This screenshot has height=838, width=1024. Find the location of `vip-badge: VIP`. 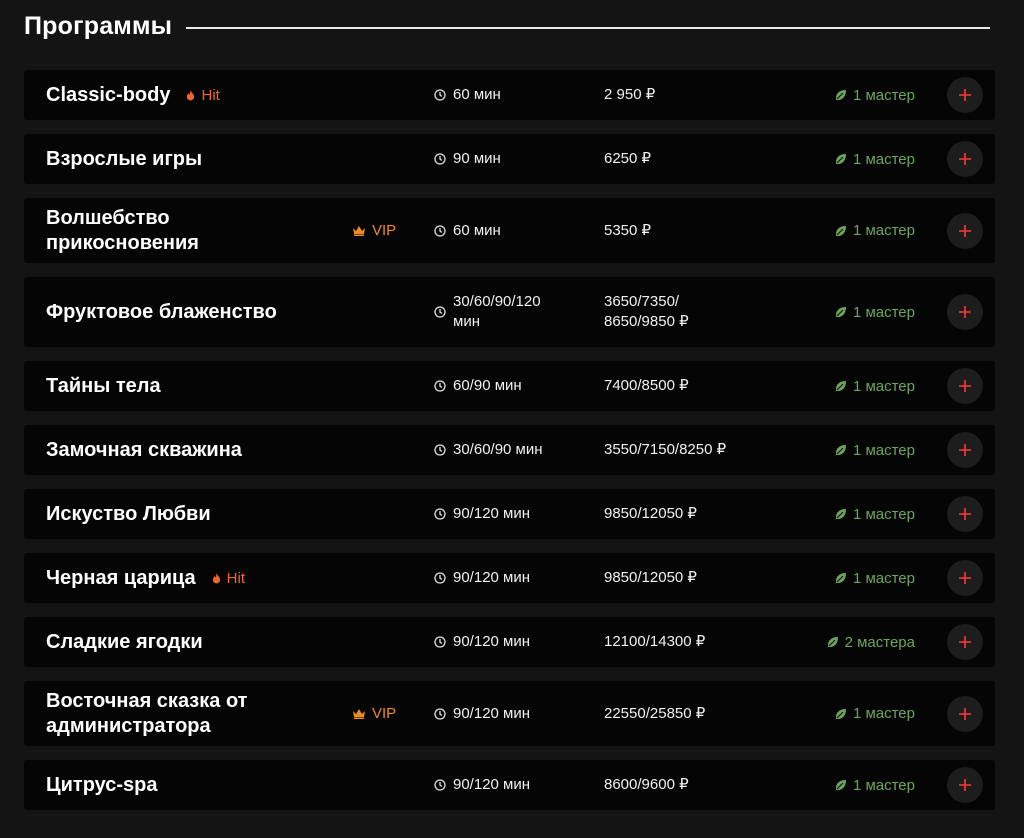

vip-badge: VIP is located at coordinates (374, 713).